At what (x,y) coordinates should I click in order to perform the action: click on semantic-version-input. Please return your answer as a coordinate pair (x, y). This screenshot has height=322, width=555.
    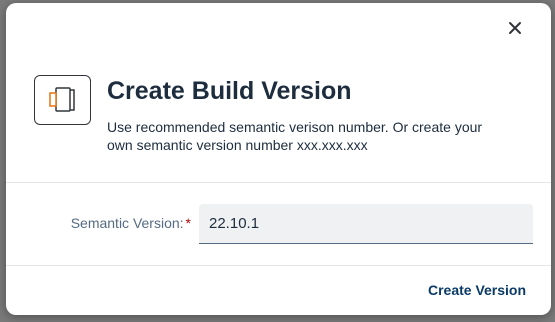
    Looking at the image, I should click on (366, 224).